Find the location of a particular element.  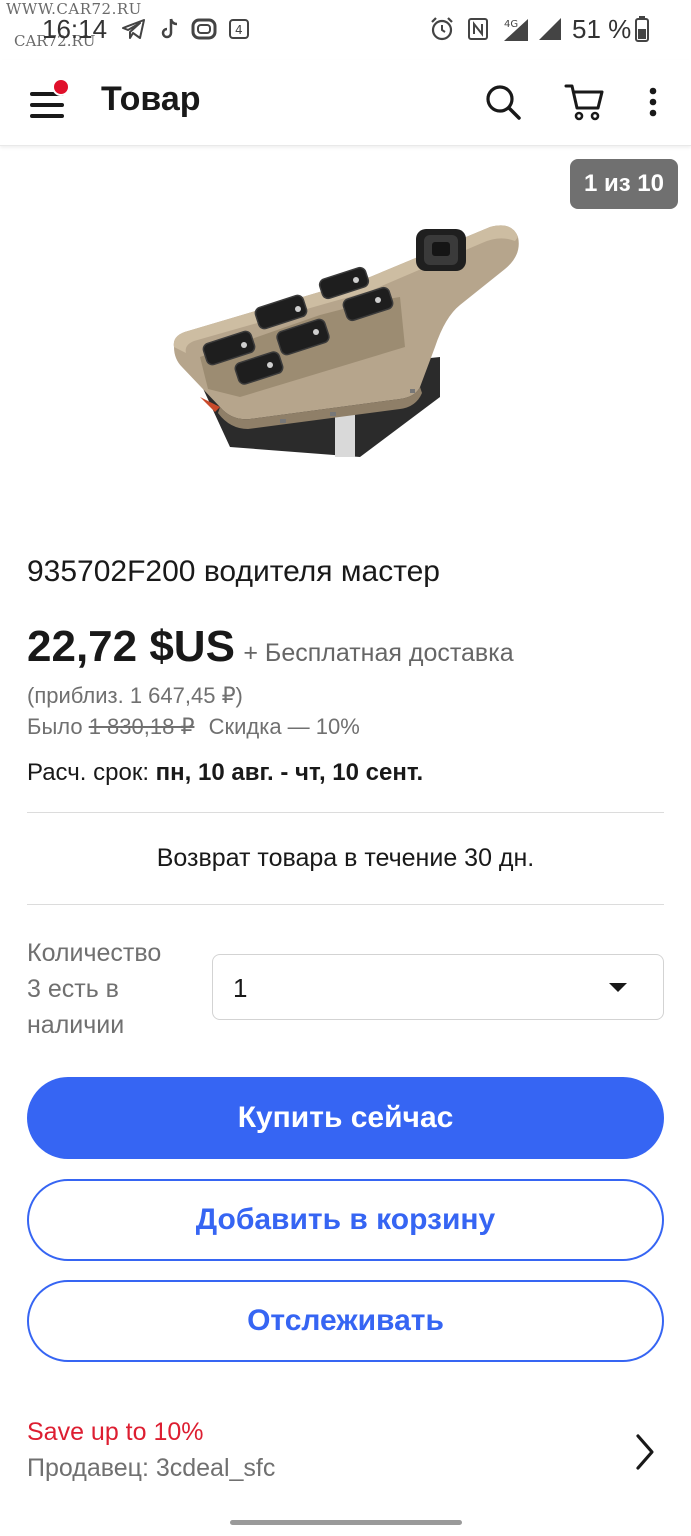

cart-icon is located at coordinates (584, 102).